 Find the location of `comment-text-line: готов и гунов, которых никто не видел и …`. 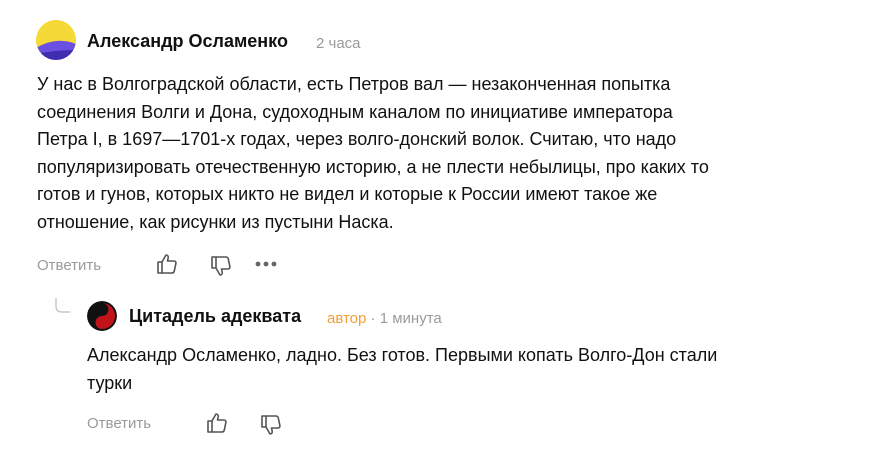

comment-text-line: готов и гунов, которых никто не видел и … is located at coordinates (347, 194).